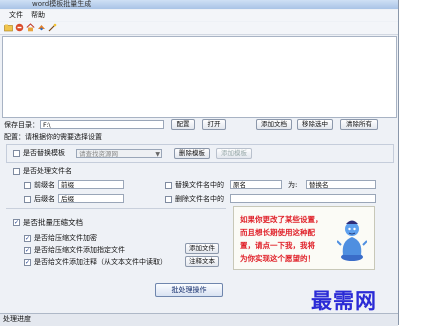 The width and height of the screenshot is (423, 326). What do you see at coordinates (293, 185) in the screenshot?
I see `to-label: 为:` at bounding box center [293, 185].